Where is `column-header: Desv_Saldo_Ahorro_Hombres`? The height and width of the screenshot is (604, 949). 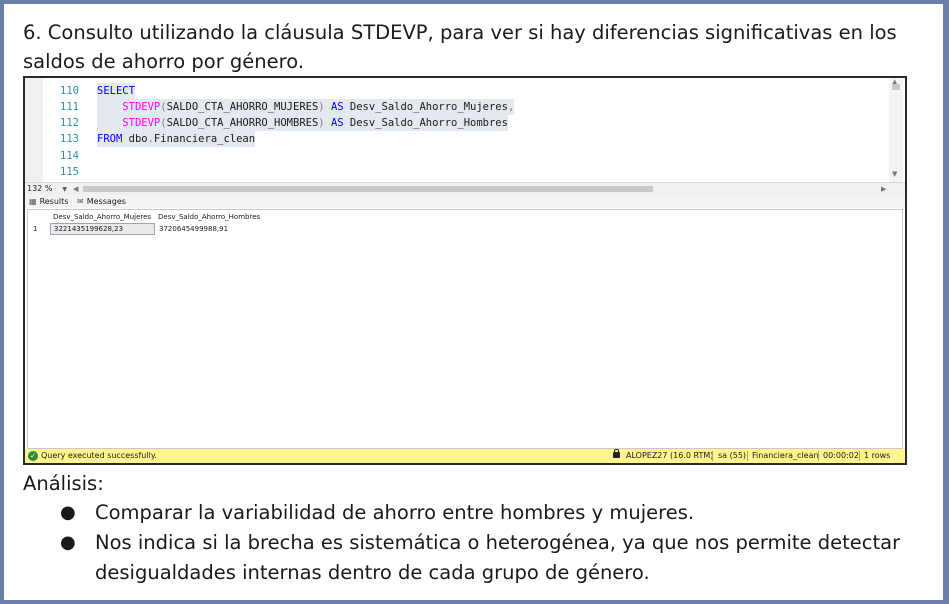
column-header: Desv_Saldo_Ahorro_Hombres is located at coordinates (209, 217).